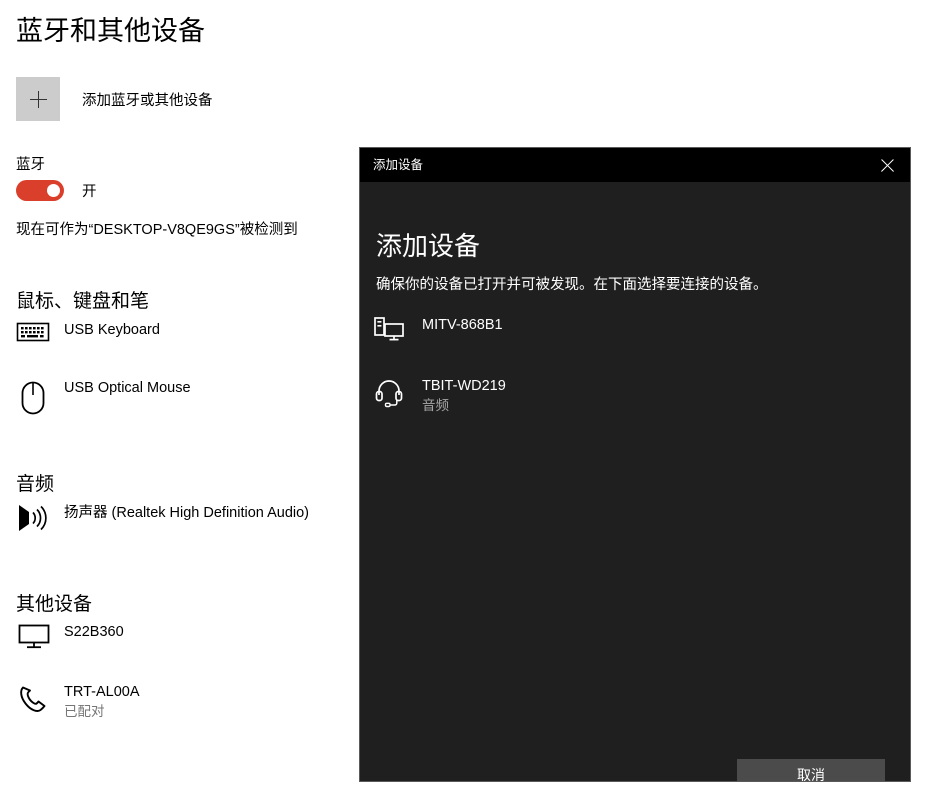 The height and width of the screenshot is (796, 952). Describe the element at coordinates (102, 692) in the screenshot. I see `device-name: TRT-AL00A` at that location.